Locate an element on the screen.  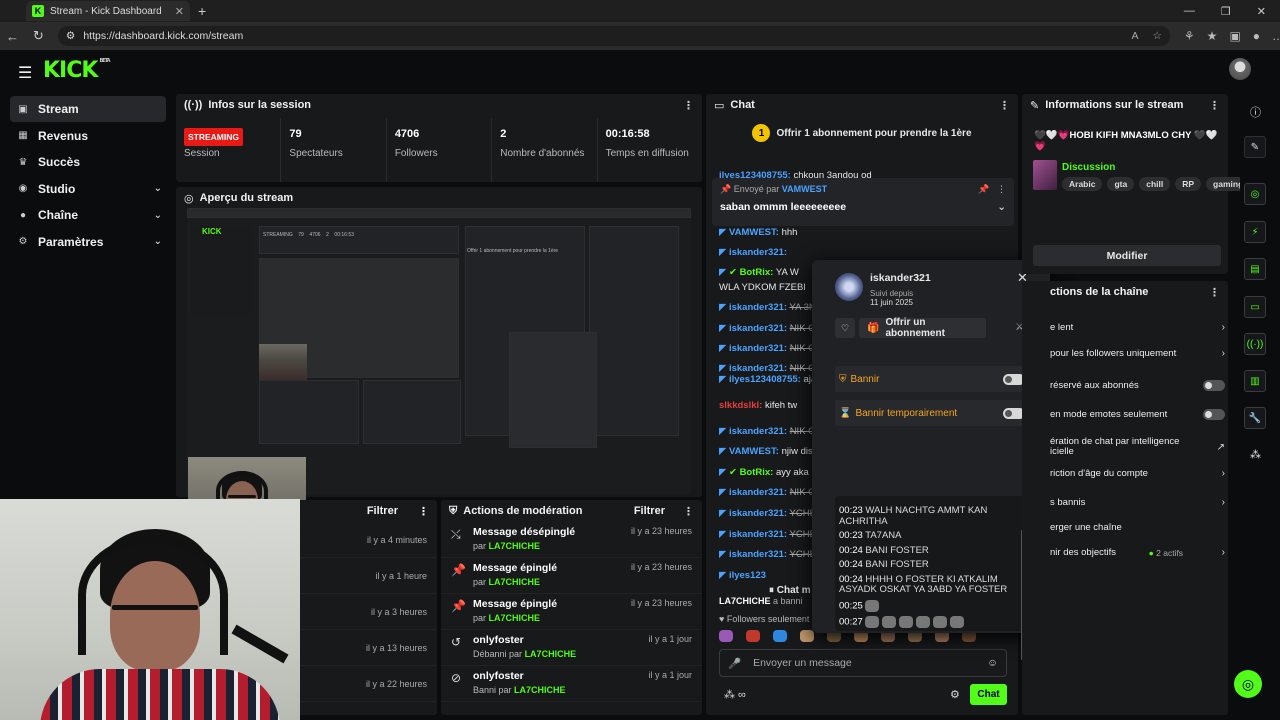
tag: chill is located at coordinates (1155, 184).